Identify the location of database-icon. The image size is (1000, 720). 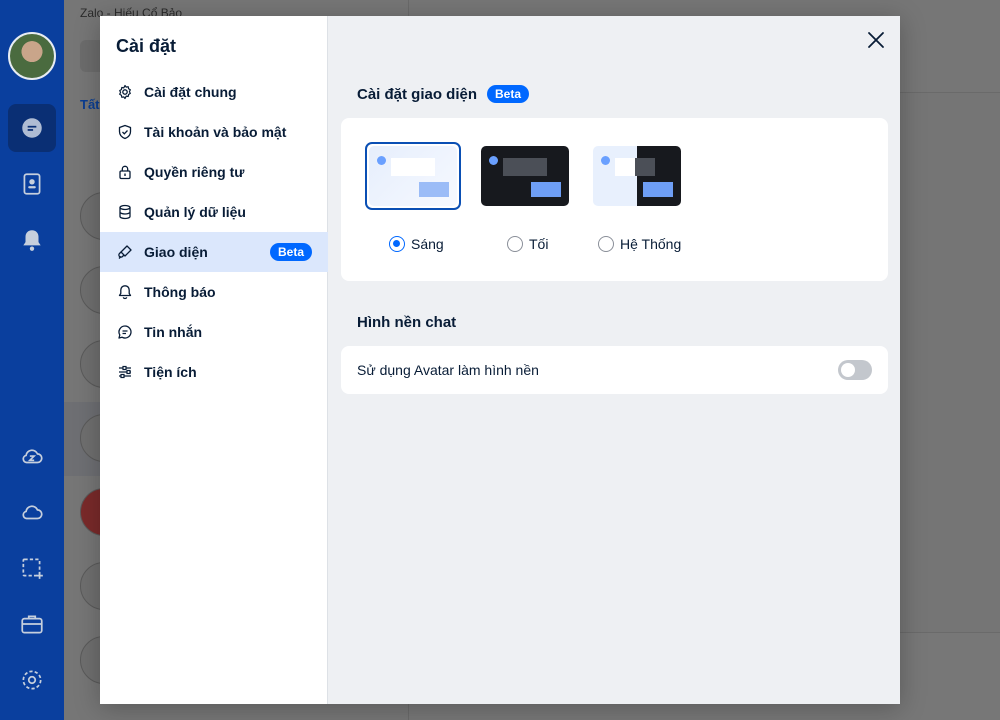
(125, 212).